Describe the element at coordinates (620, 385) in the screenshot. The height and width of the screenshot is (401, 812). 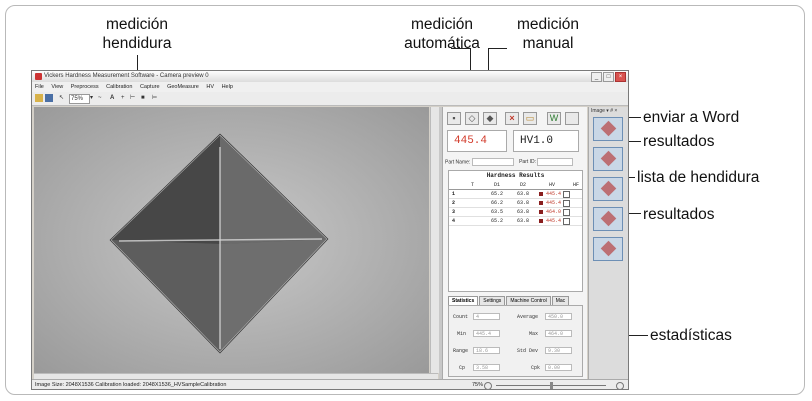
I see `zoom-in-icon` at that location.